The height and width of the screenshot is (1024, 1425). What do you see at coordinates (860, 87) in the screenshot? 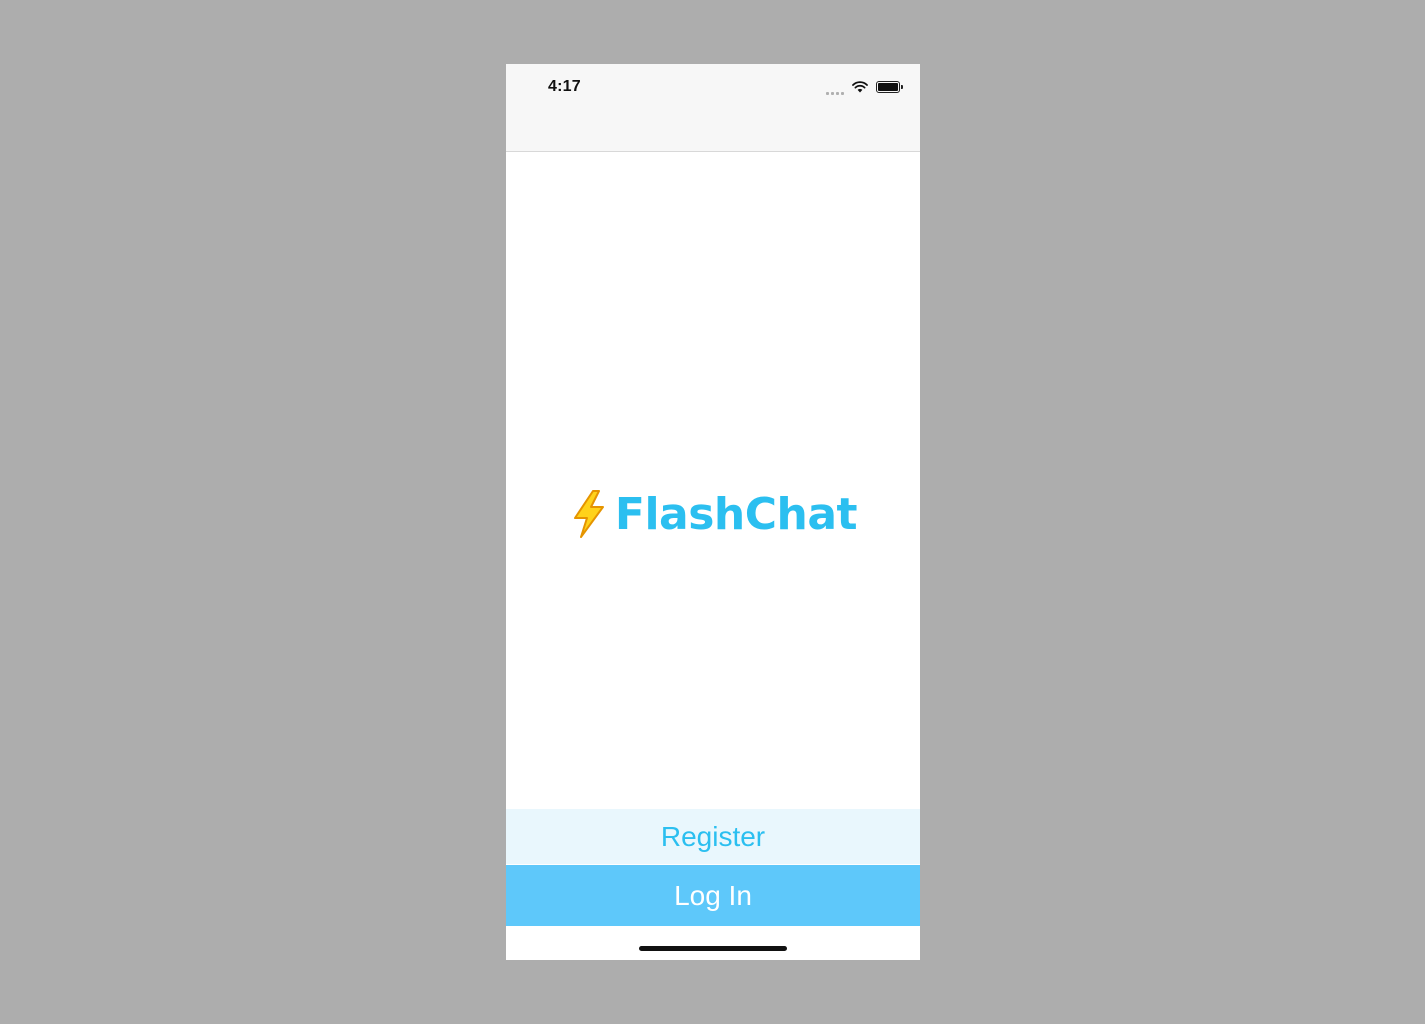
I see `wifi-icon` at bounding box center [860, 87].